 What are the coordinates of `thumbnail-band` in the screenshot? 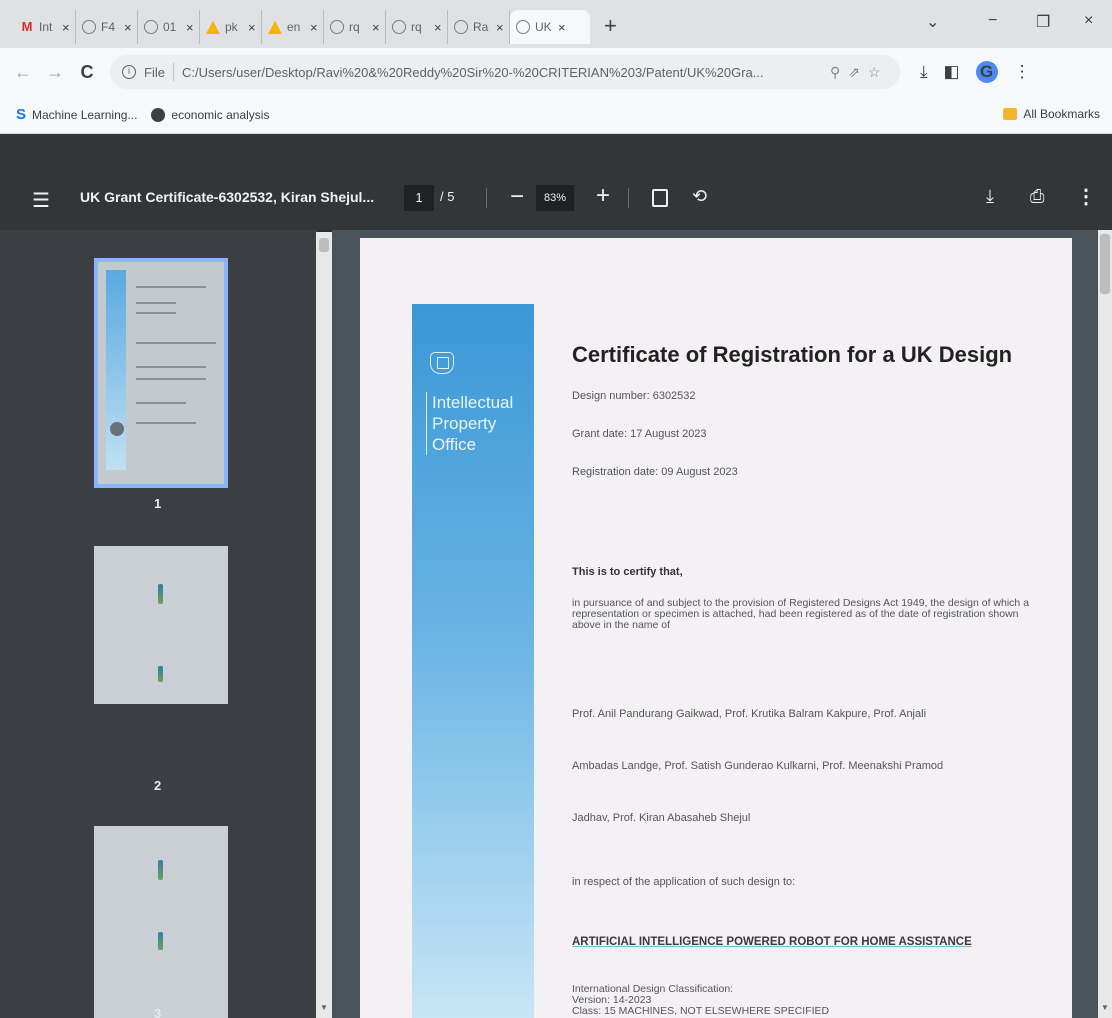 It's located at (116, 370).